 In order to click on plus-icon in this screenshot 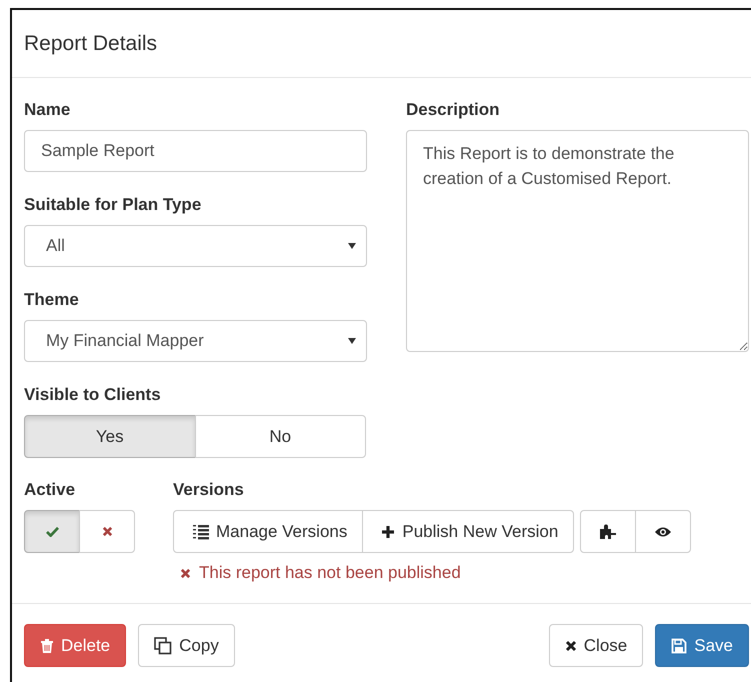, I will do `click(388, 531)`.